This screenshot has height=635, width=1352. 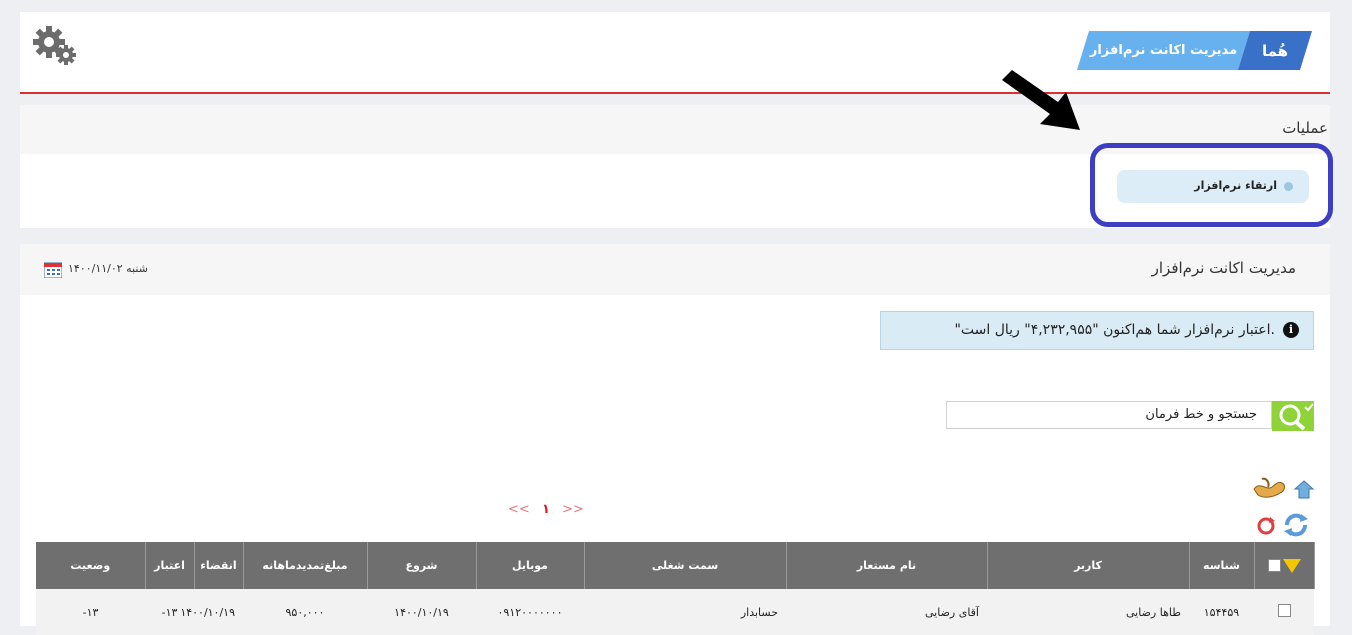 I want to click on app-title-tab: مدیریت اکانت نرم‌افزار, so click(x=1163, y=50).